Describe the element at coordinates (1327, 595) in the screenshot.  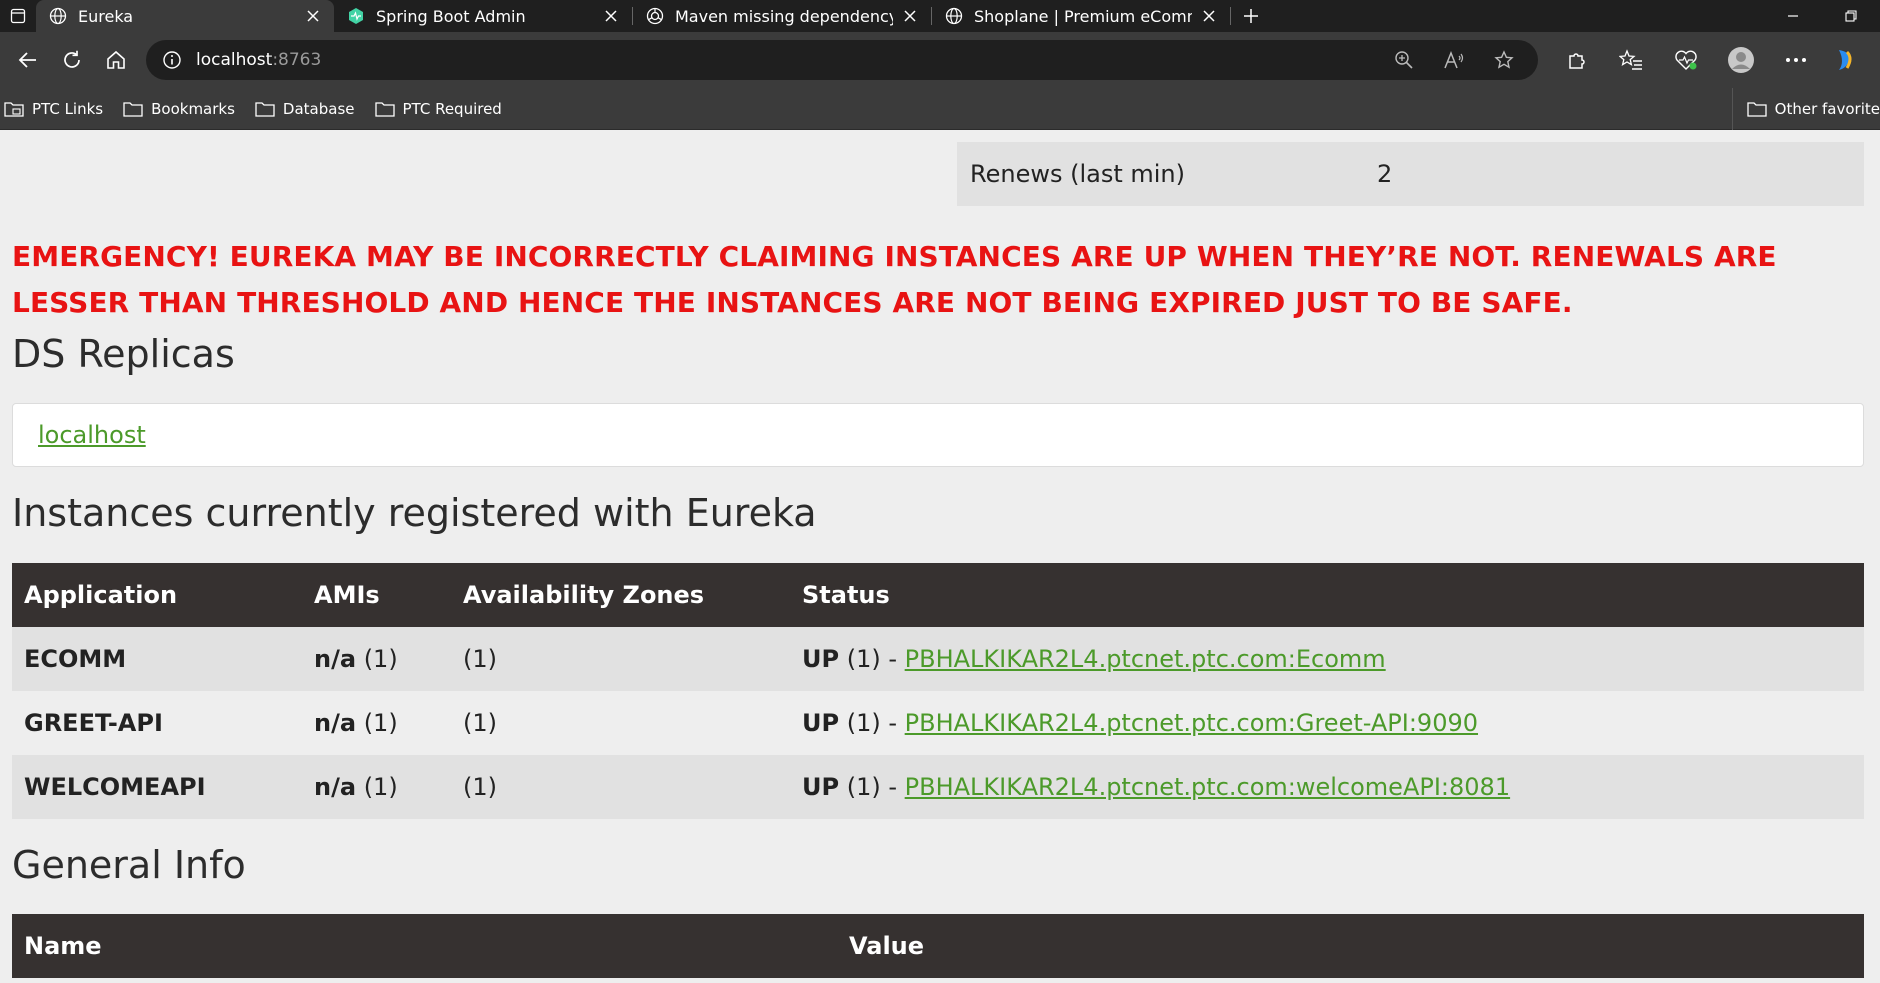
I see `column-header: Status` at that location.